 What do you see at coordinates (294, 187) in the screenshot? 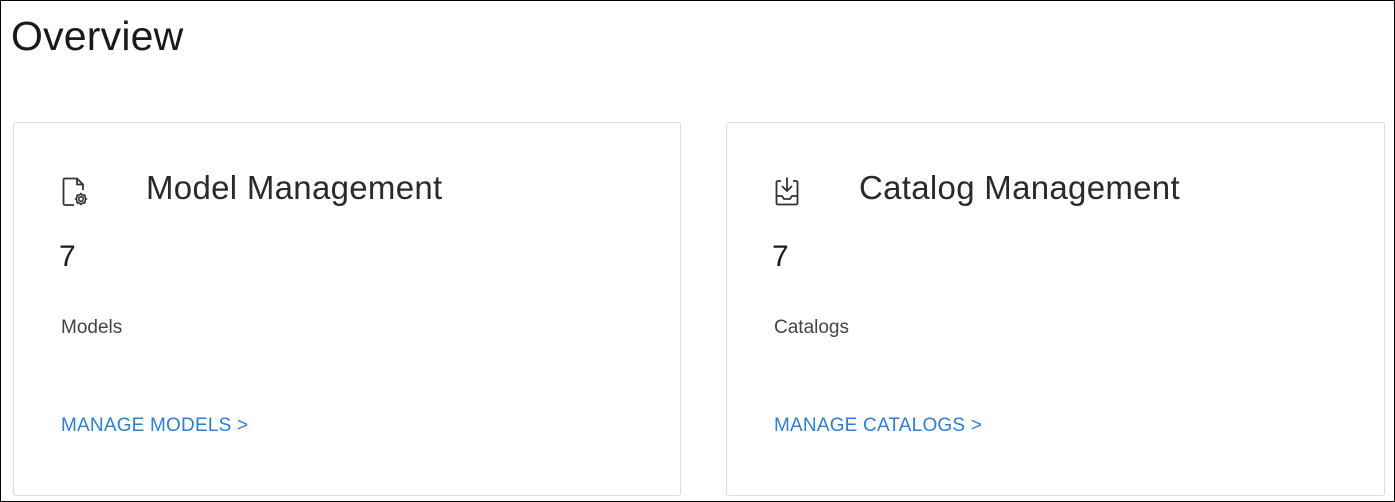
I see `card-title: Model Management` at bounding box center [294, 187].